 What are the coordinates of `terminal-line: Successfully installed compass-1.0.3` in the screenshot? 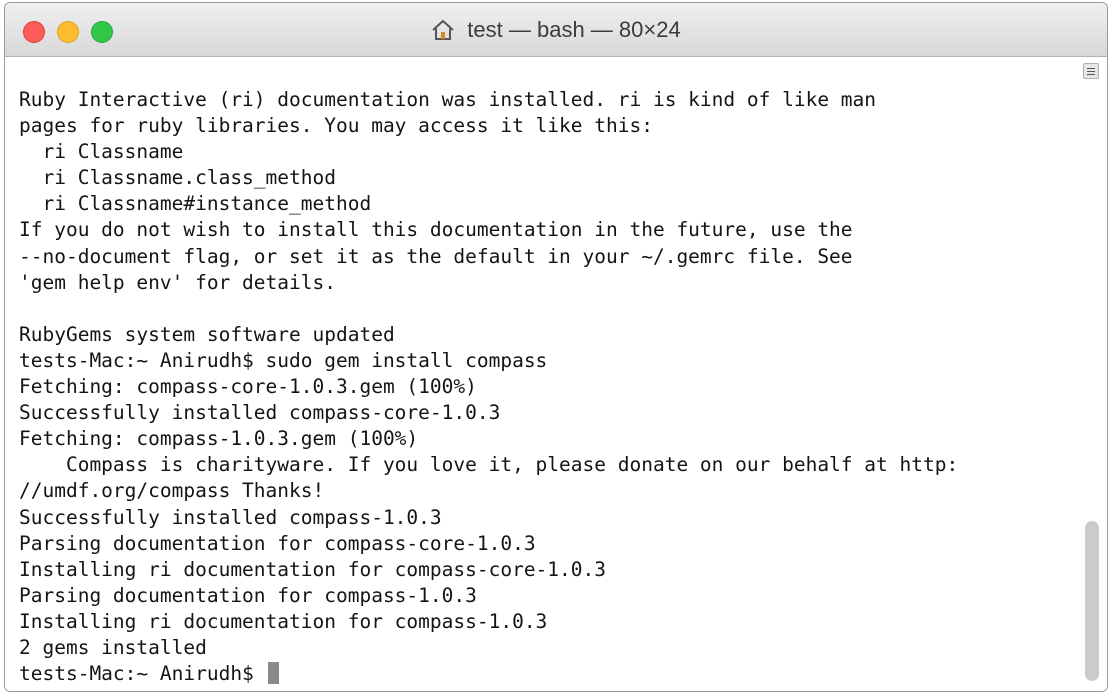 It's located at (230, 517).